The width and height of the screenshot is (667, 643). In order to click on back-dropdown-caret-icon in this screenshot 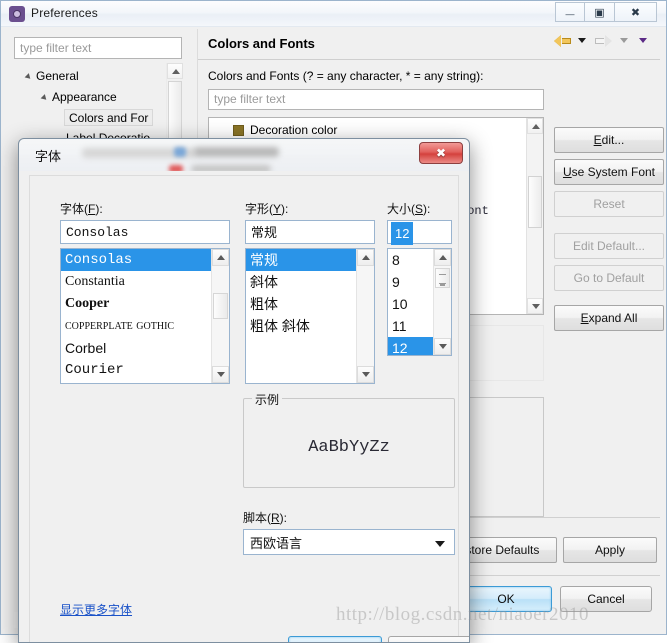, I will do `click(581, 41)`.